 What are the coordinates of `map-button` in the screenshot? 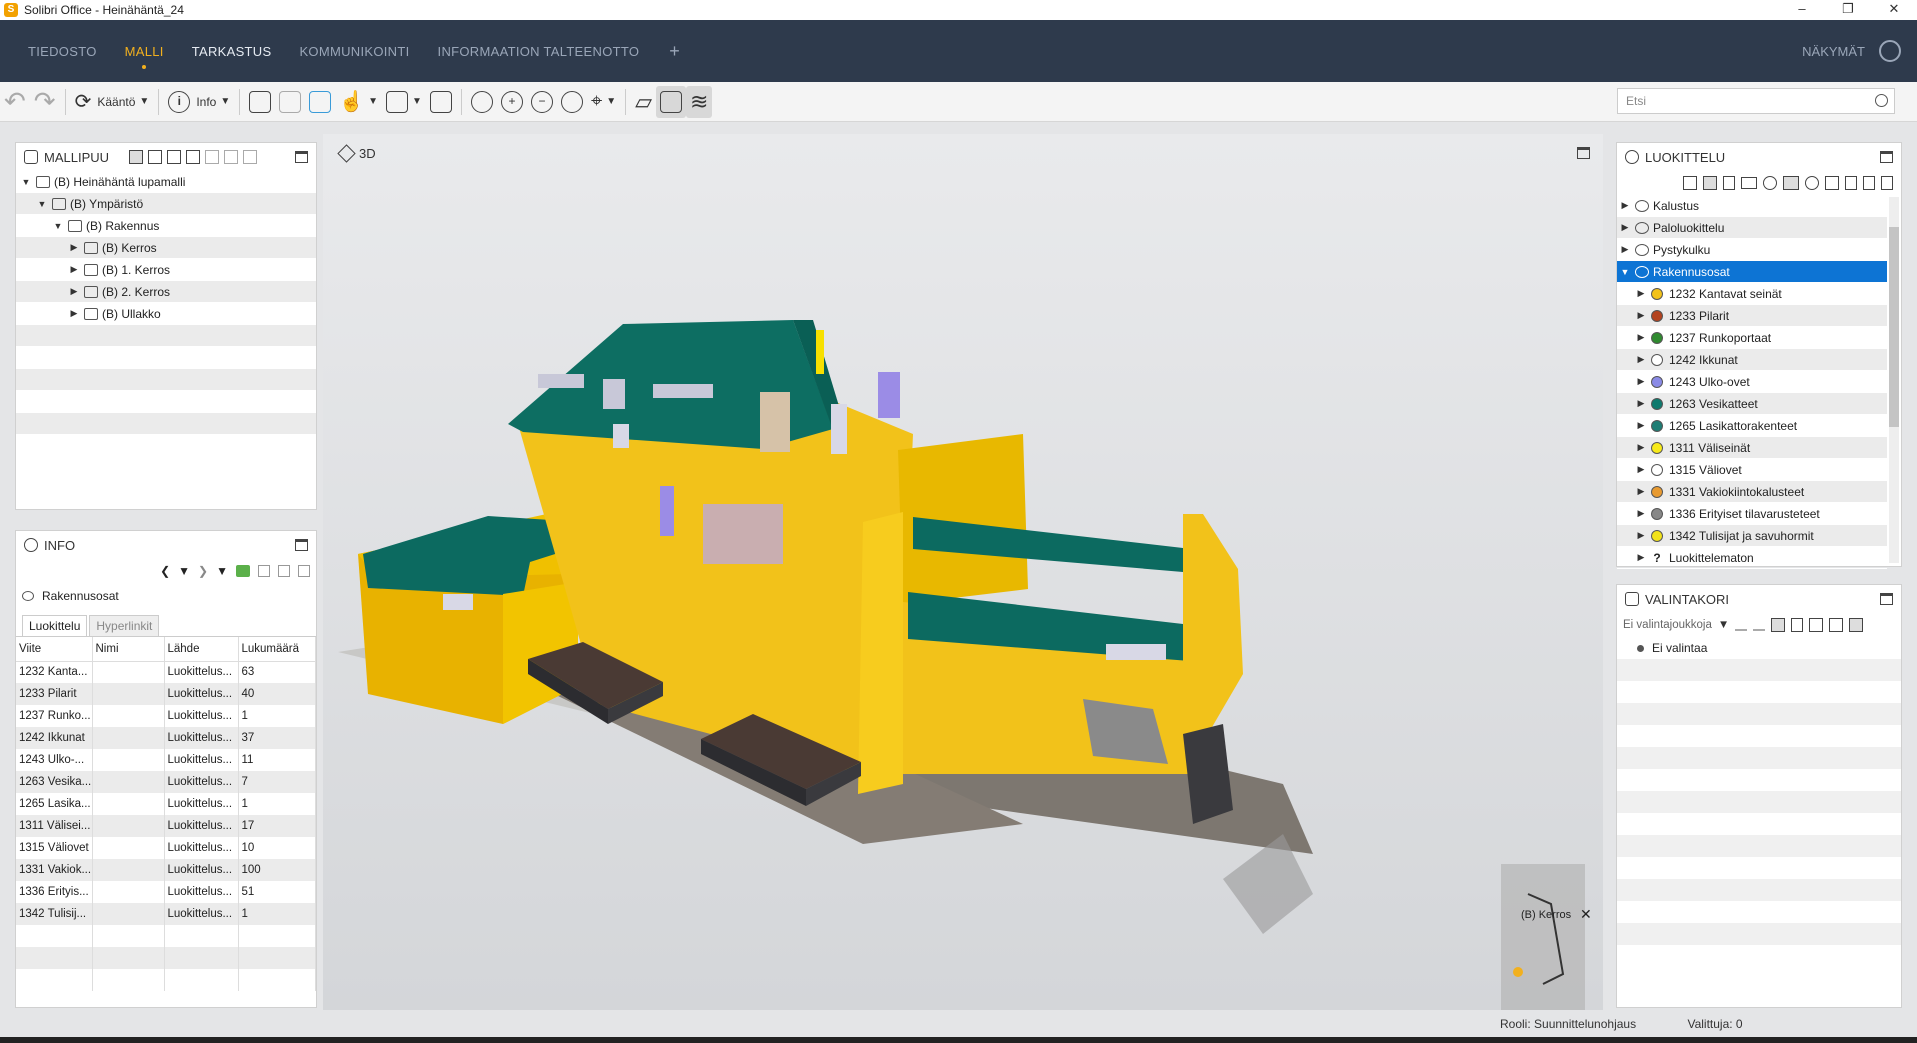 It's located at (671, 101).